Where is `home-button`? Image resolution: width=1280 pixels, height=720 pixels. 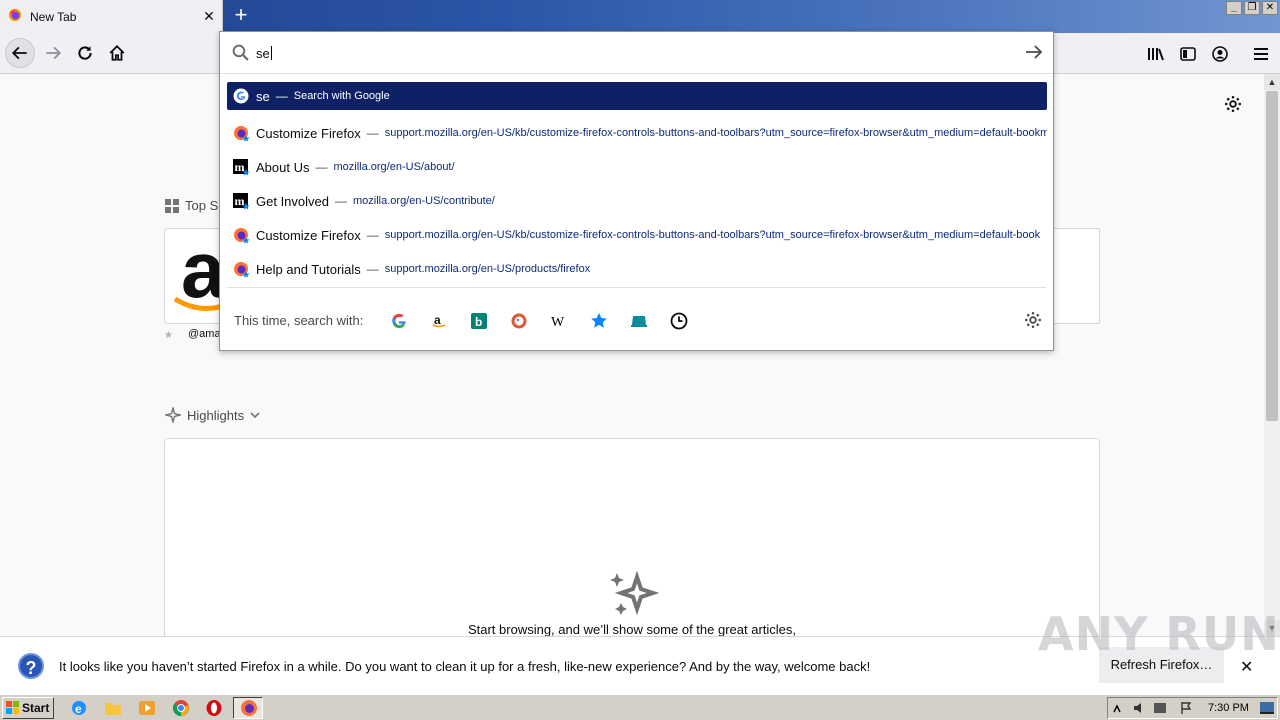
home-button is located at coordinates (117, 53).